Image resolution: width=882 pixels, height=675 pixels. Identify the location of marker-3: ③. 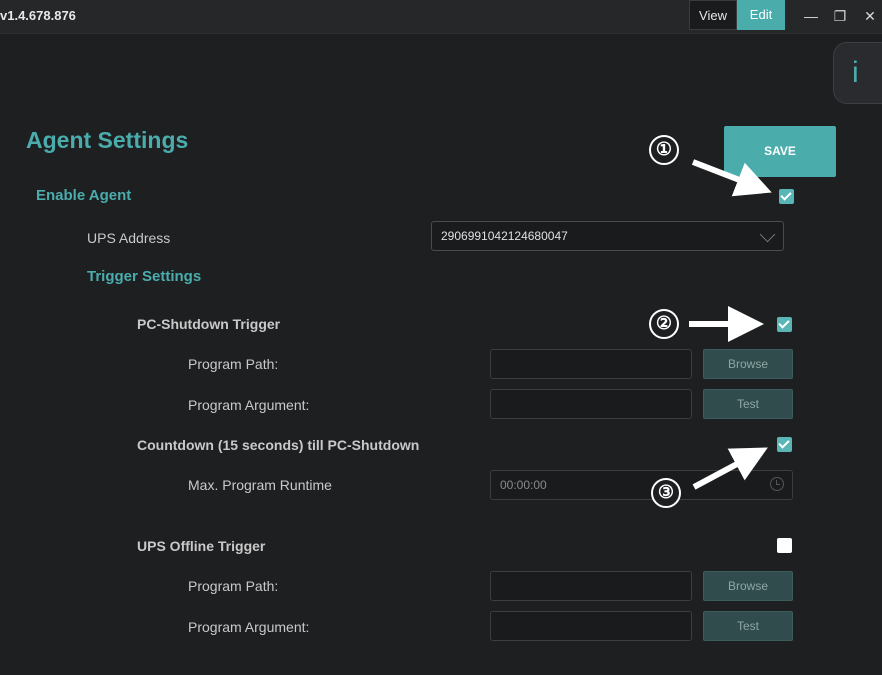
(666, 493).